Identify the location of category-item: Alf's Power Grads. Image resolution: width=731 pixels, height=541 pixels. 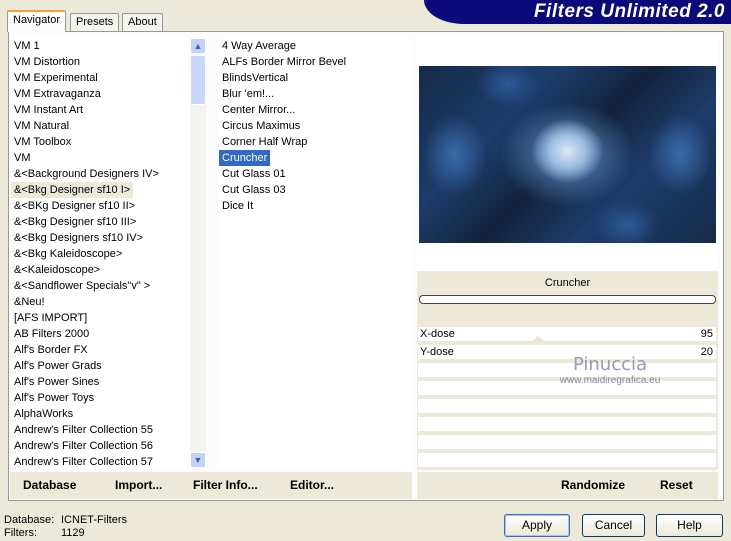
(100, 366).